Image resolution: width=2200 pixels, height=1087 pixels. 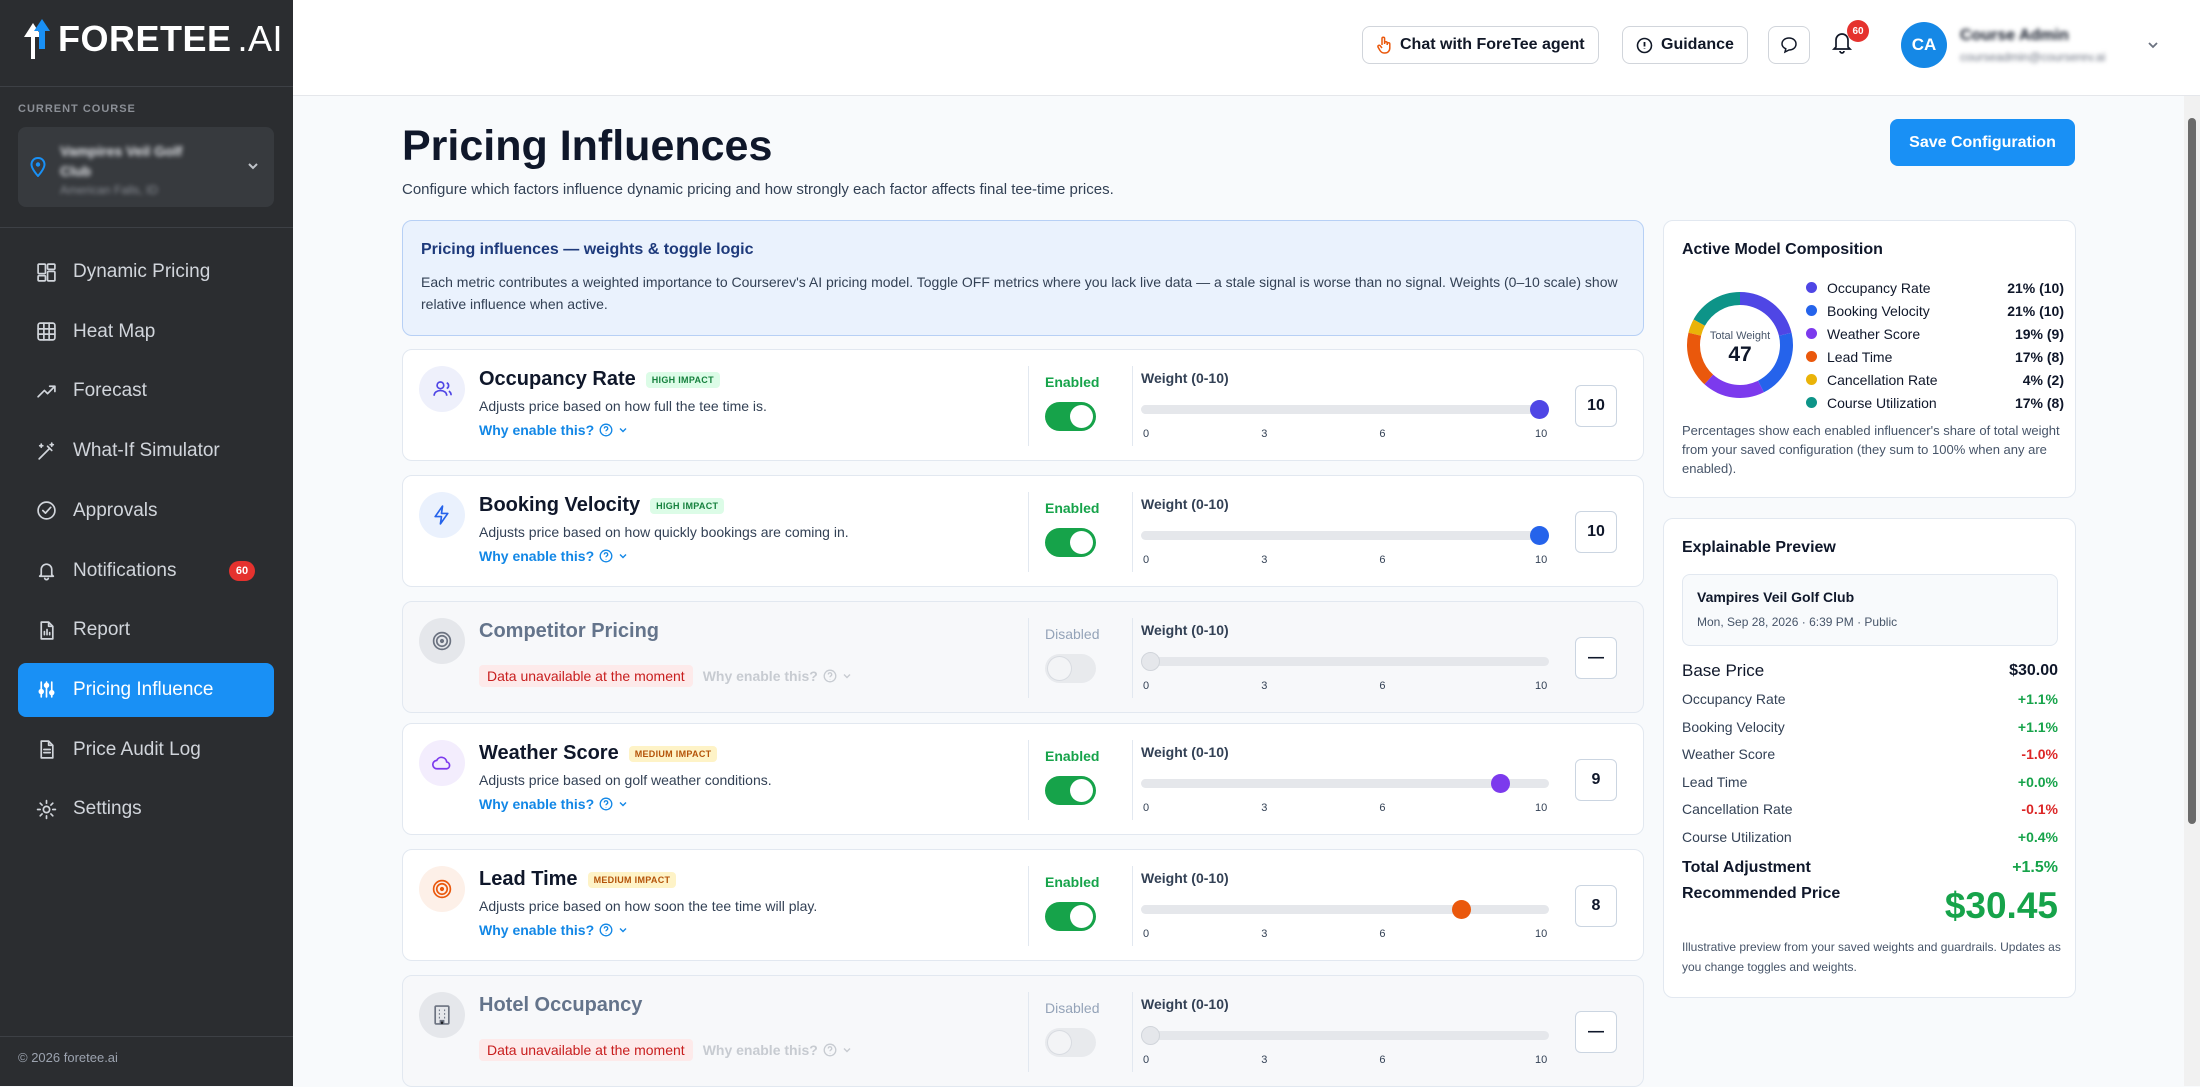 What do you see at coordinates (146, 630) in the screenshot?
I see `sidebar-item-report: Report` at bounding box center [146, 630].